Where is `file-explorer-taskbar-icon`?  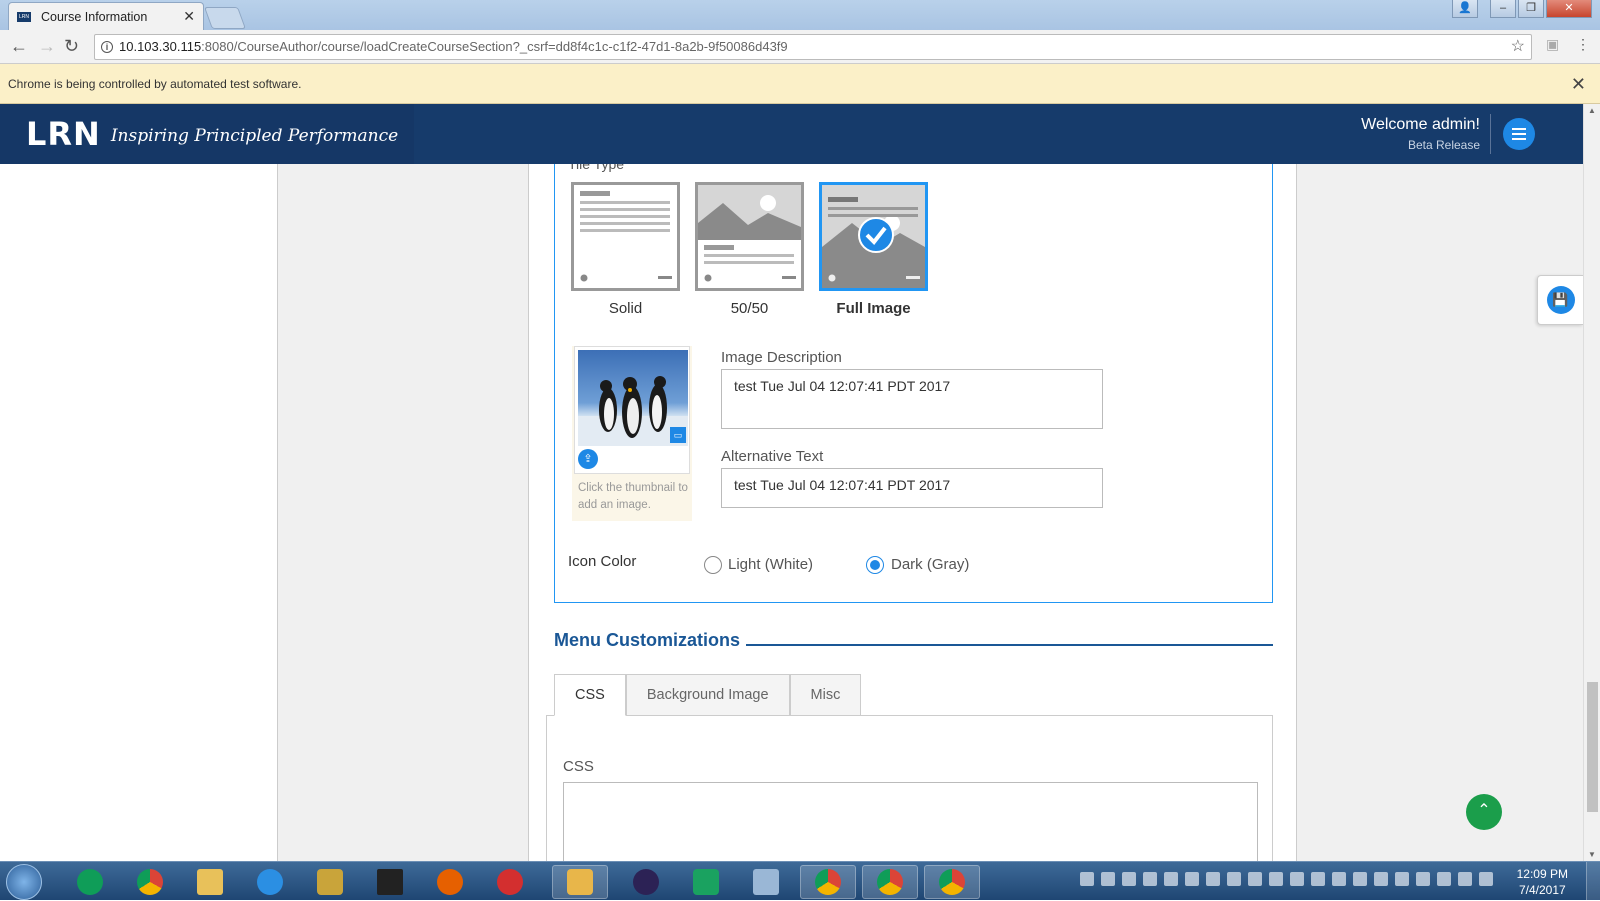
file-explorer-taskbar-icon is located at coordinates (210, 882).